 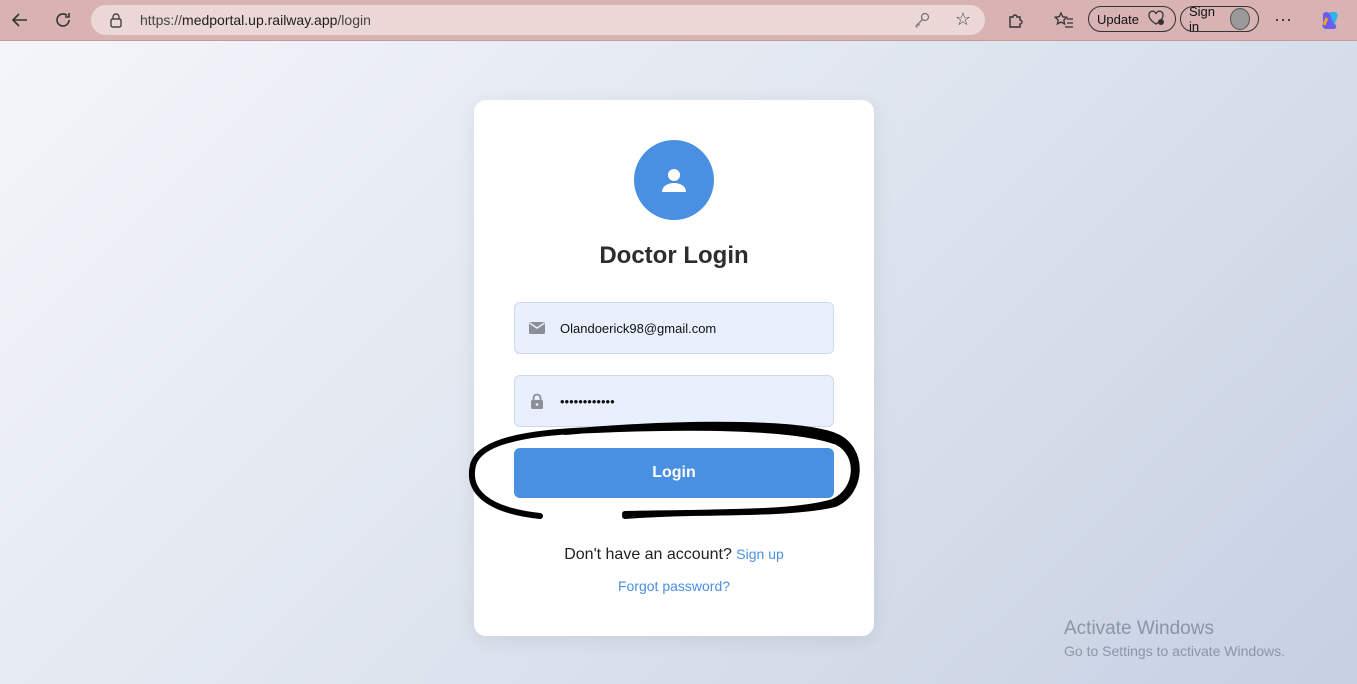 I want to click on watermark-title: Activate Windows, so click(x=1139, y=628).